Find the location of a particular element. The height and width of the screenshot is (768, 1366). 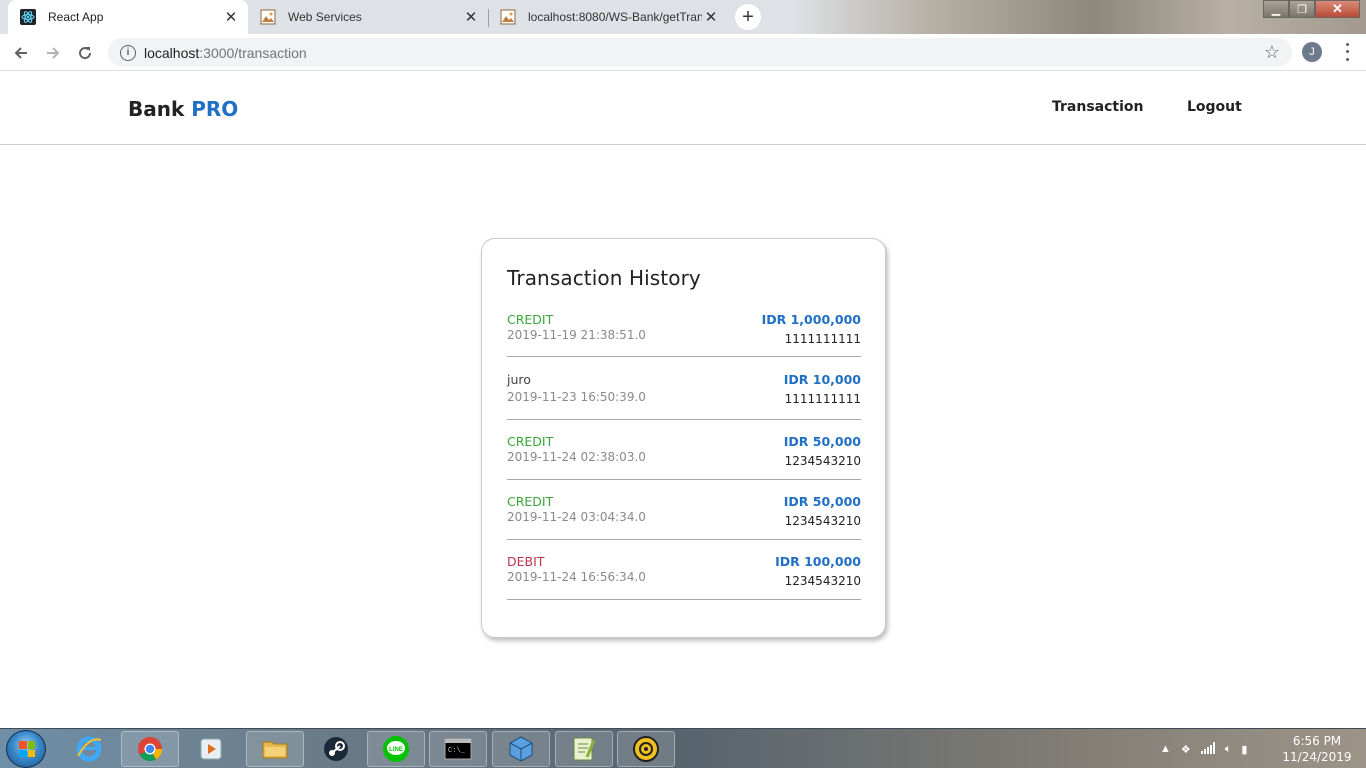

start-button is located at coordinates (26, 749).